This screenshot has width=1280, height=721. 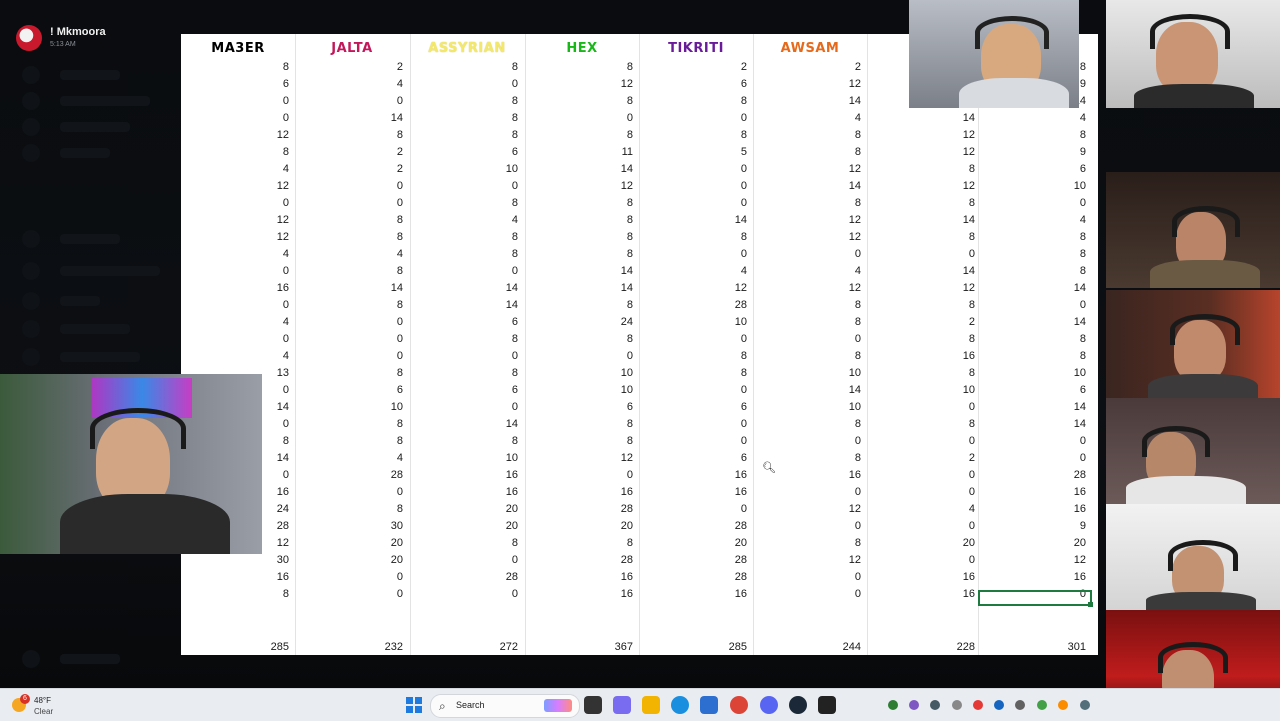 What do you see at coordinates (464, 647) in the screenshot?
I see `total-cell: 272` at bounding box center [464, 647].